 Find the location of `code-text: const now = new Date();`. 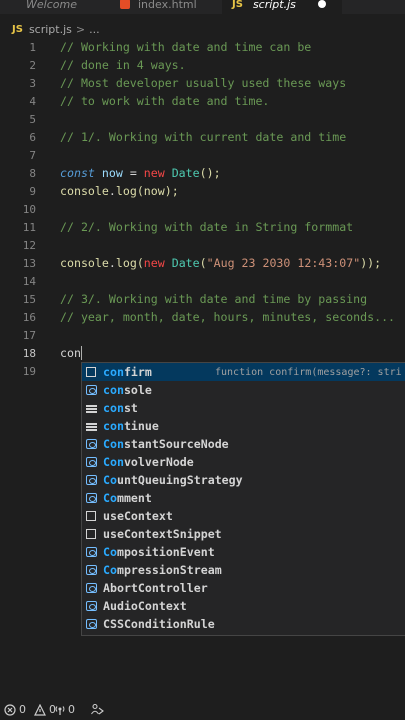

code-text: const now = new Date(); is located at coordinates (140, 173).